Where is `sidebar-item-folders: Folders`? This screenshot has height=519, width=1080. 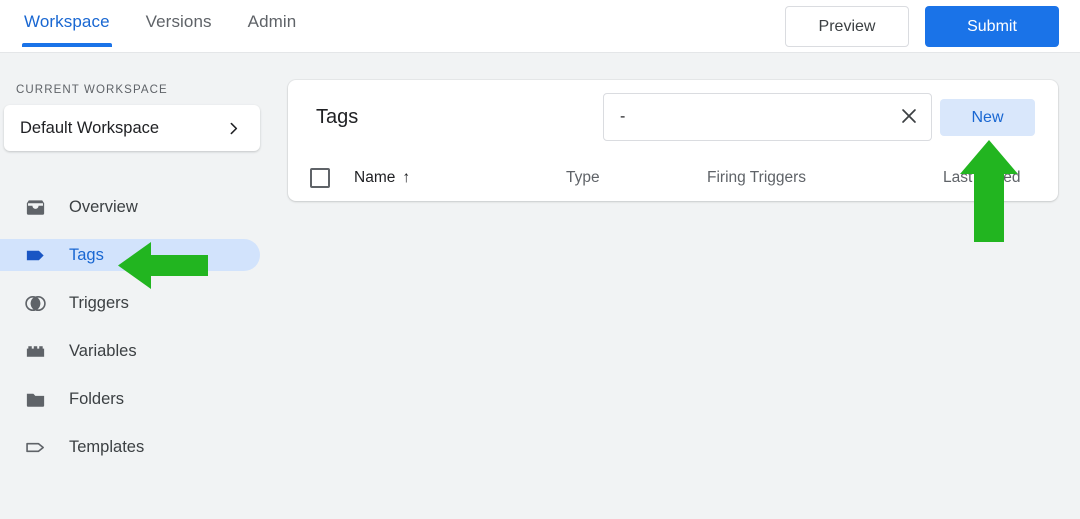
sidebar-item-folders: Folders is located at coordinates (137, 399).